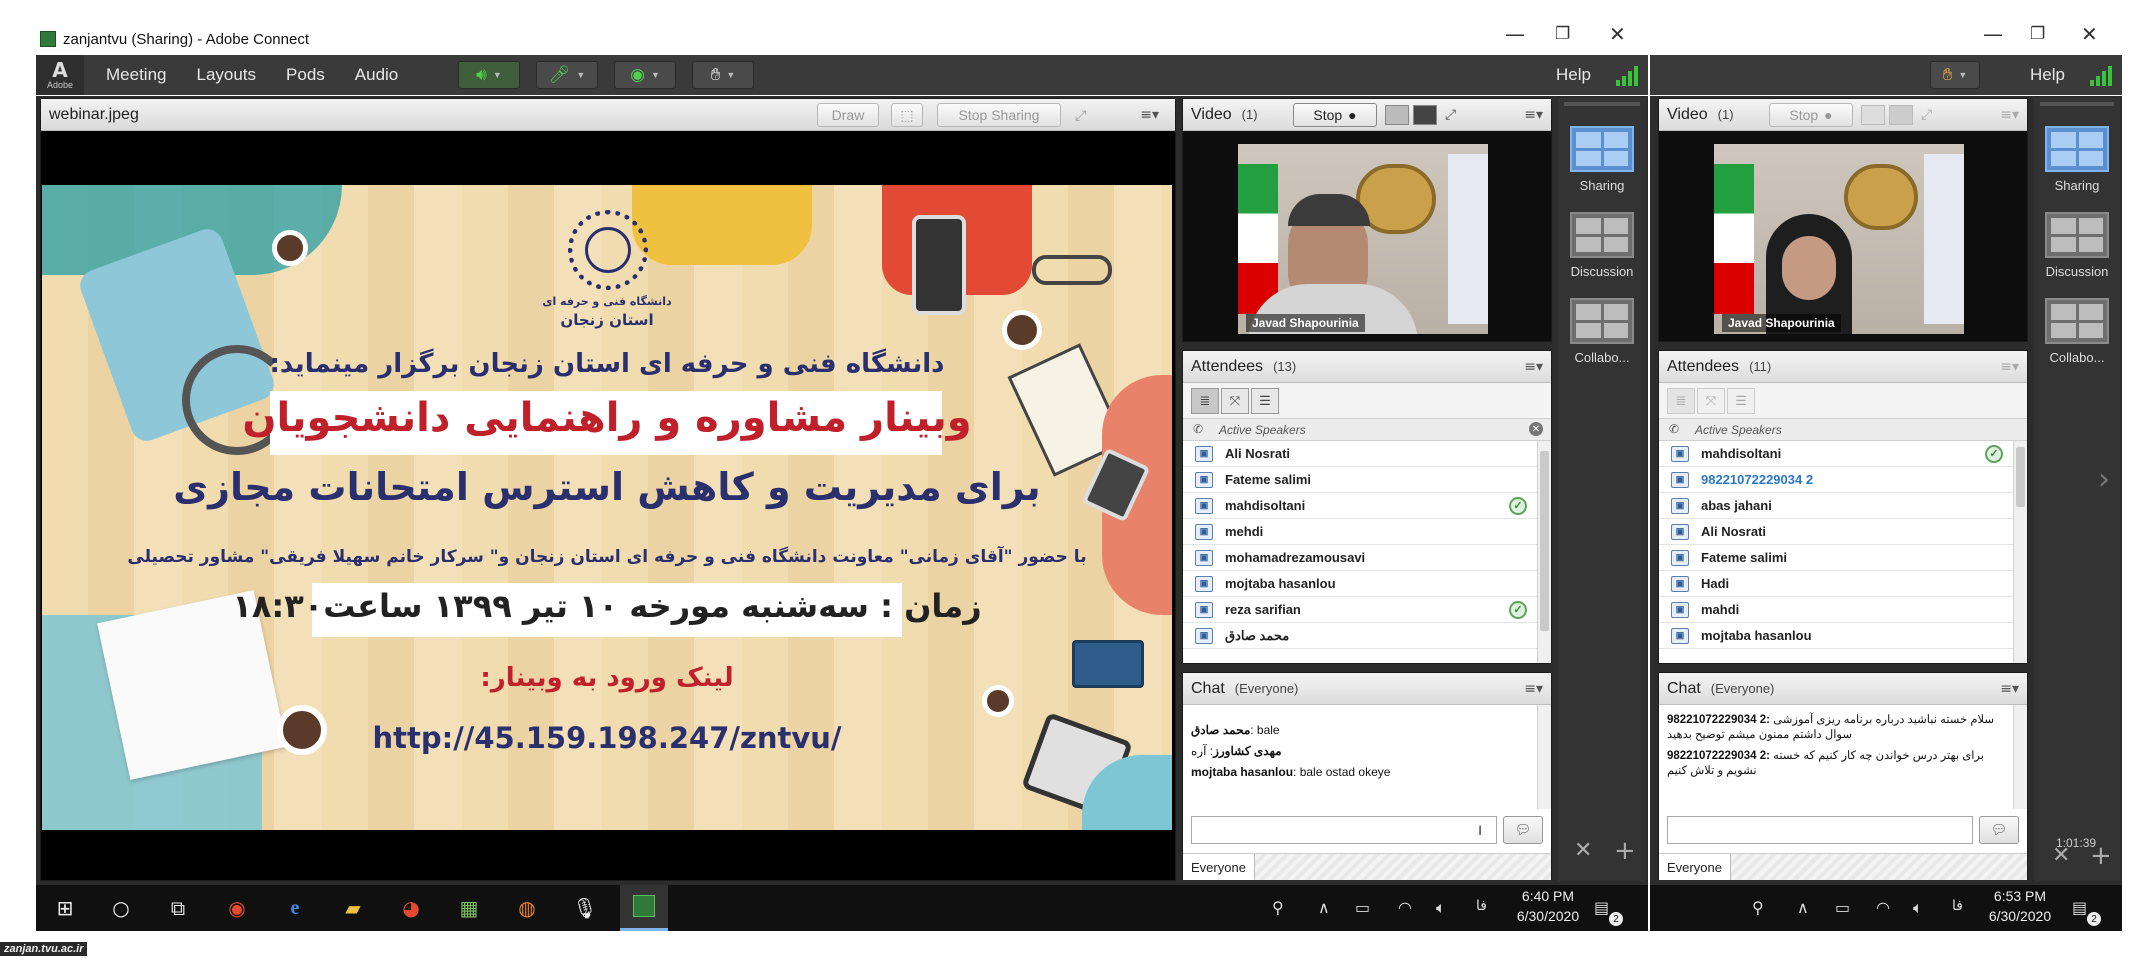 The image size is (2146, 966). What do you see at coordinates (411, 908) in the screenshot?
I see `chrome-browser-icon: ◕` at bounding box center [411, 908].